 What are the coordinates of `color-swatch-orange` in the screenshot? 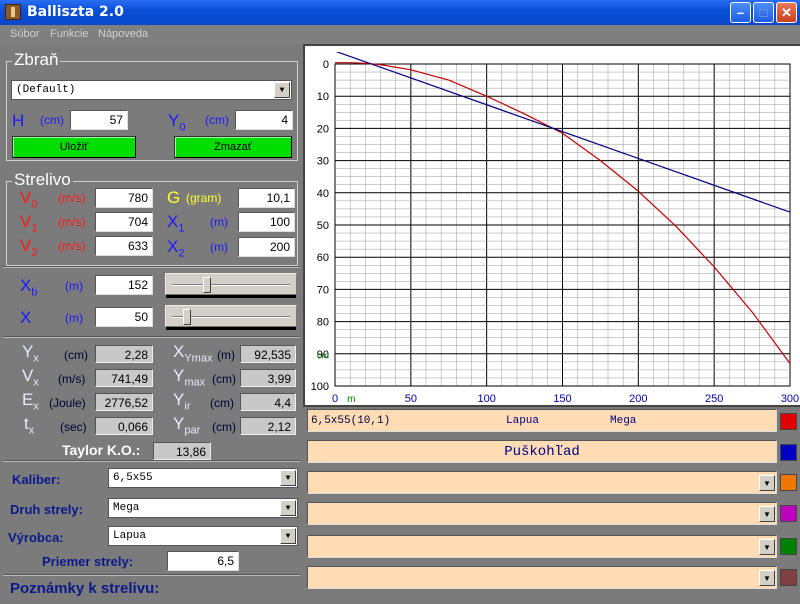 It's located at (788, 482).